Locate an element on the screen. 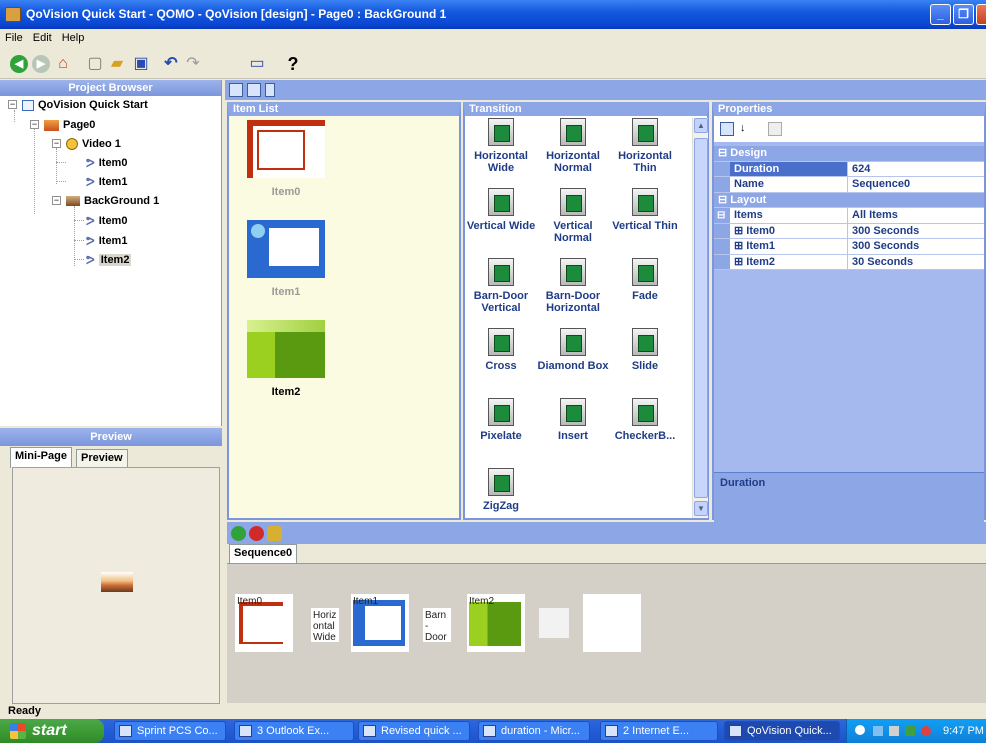 This screenshot has height=743, width=986. transition-vertical-normal: Vertical Normal is located at coordinates (573, 216).